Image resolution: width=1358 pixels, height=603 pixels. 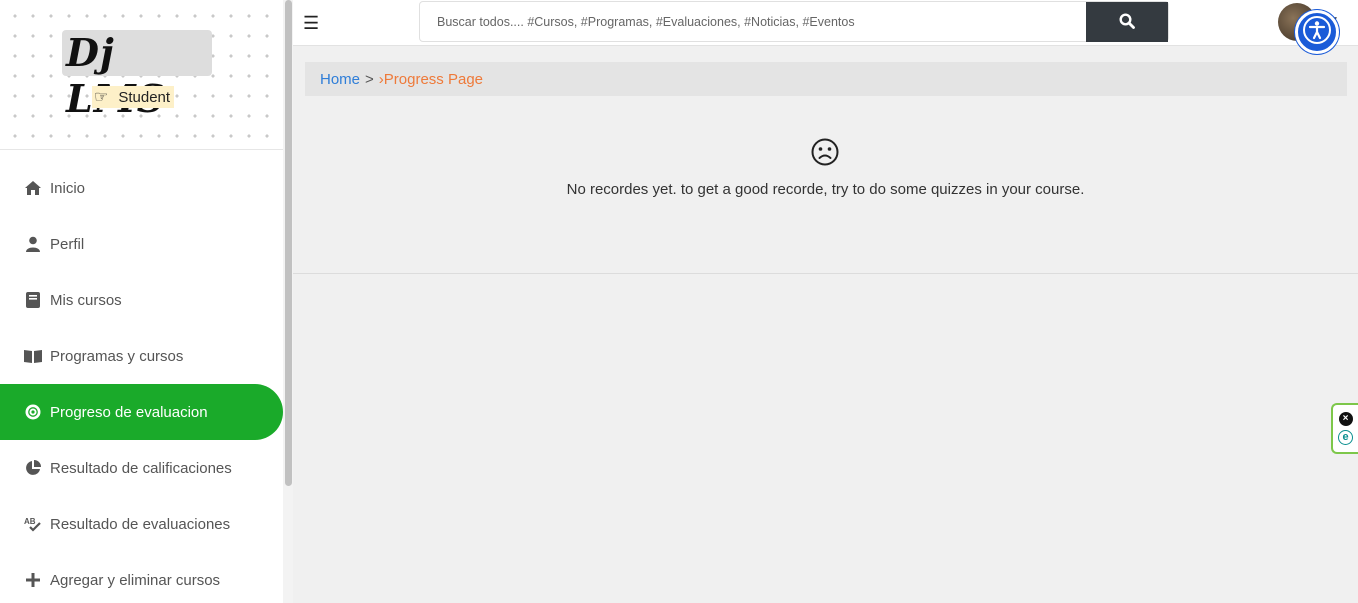 What do you see at coordinates (101, 97) in the screenshot?
I see `pointing-hand-icon: ☞` at bounding box center [101, 97].